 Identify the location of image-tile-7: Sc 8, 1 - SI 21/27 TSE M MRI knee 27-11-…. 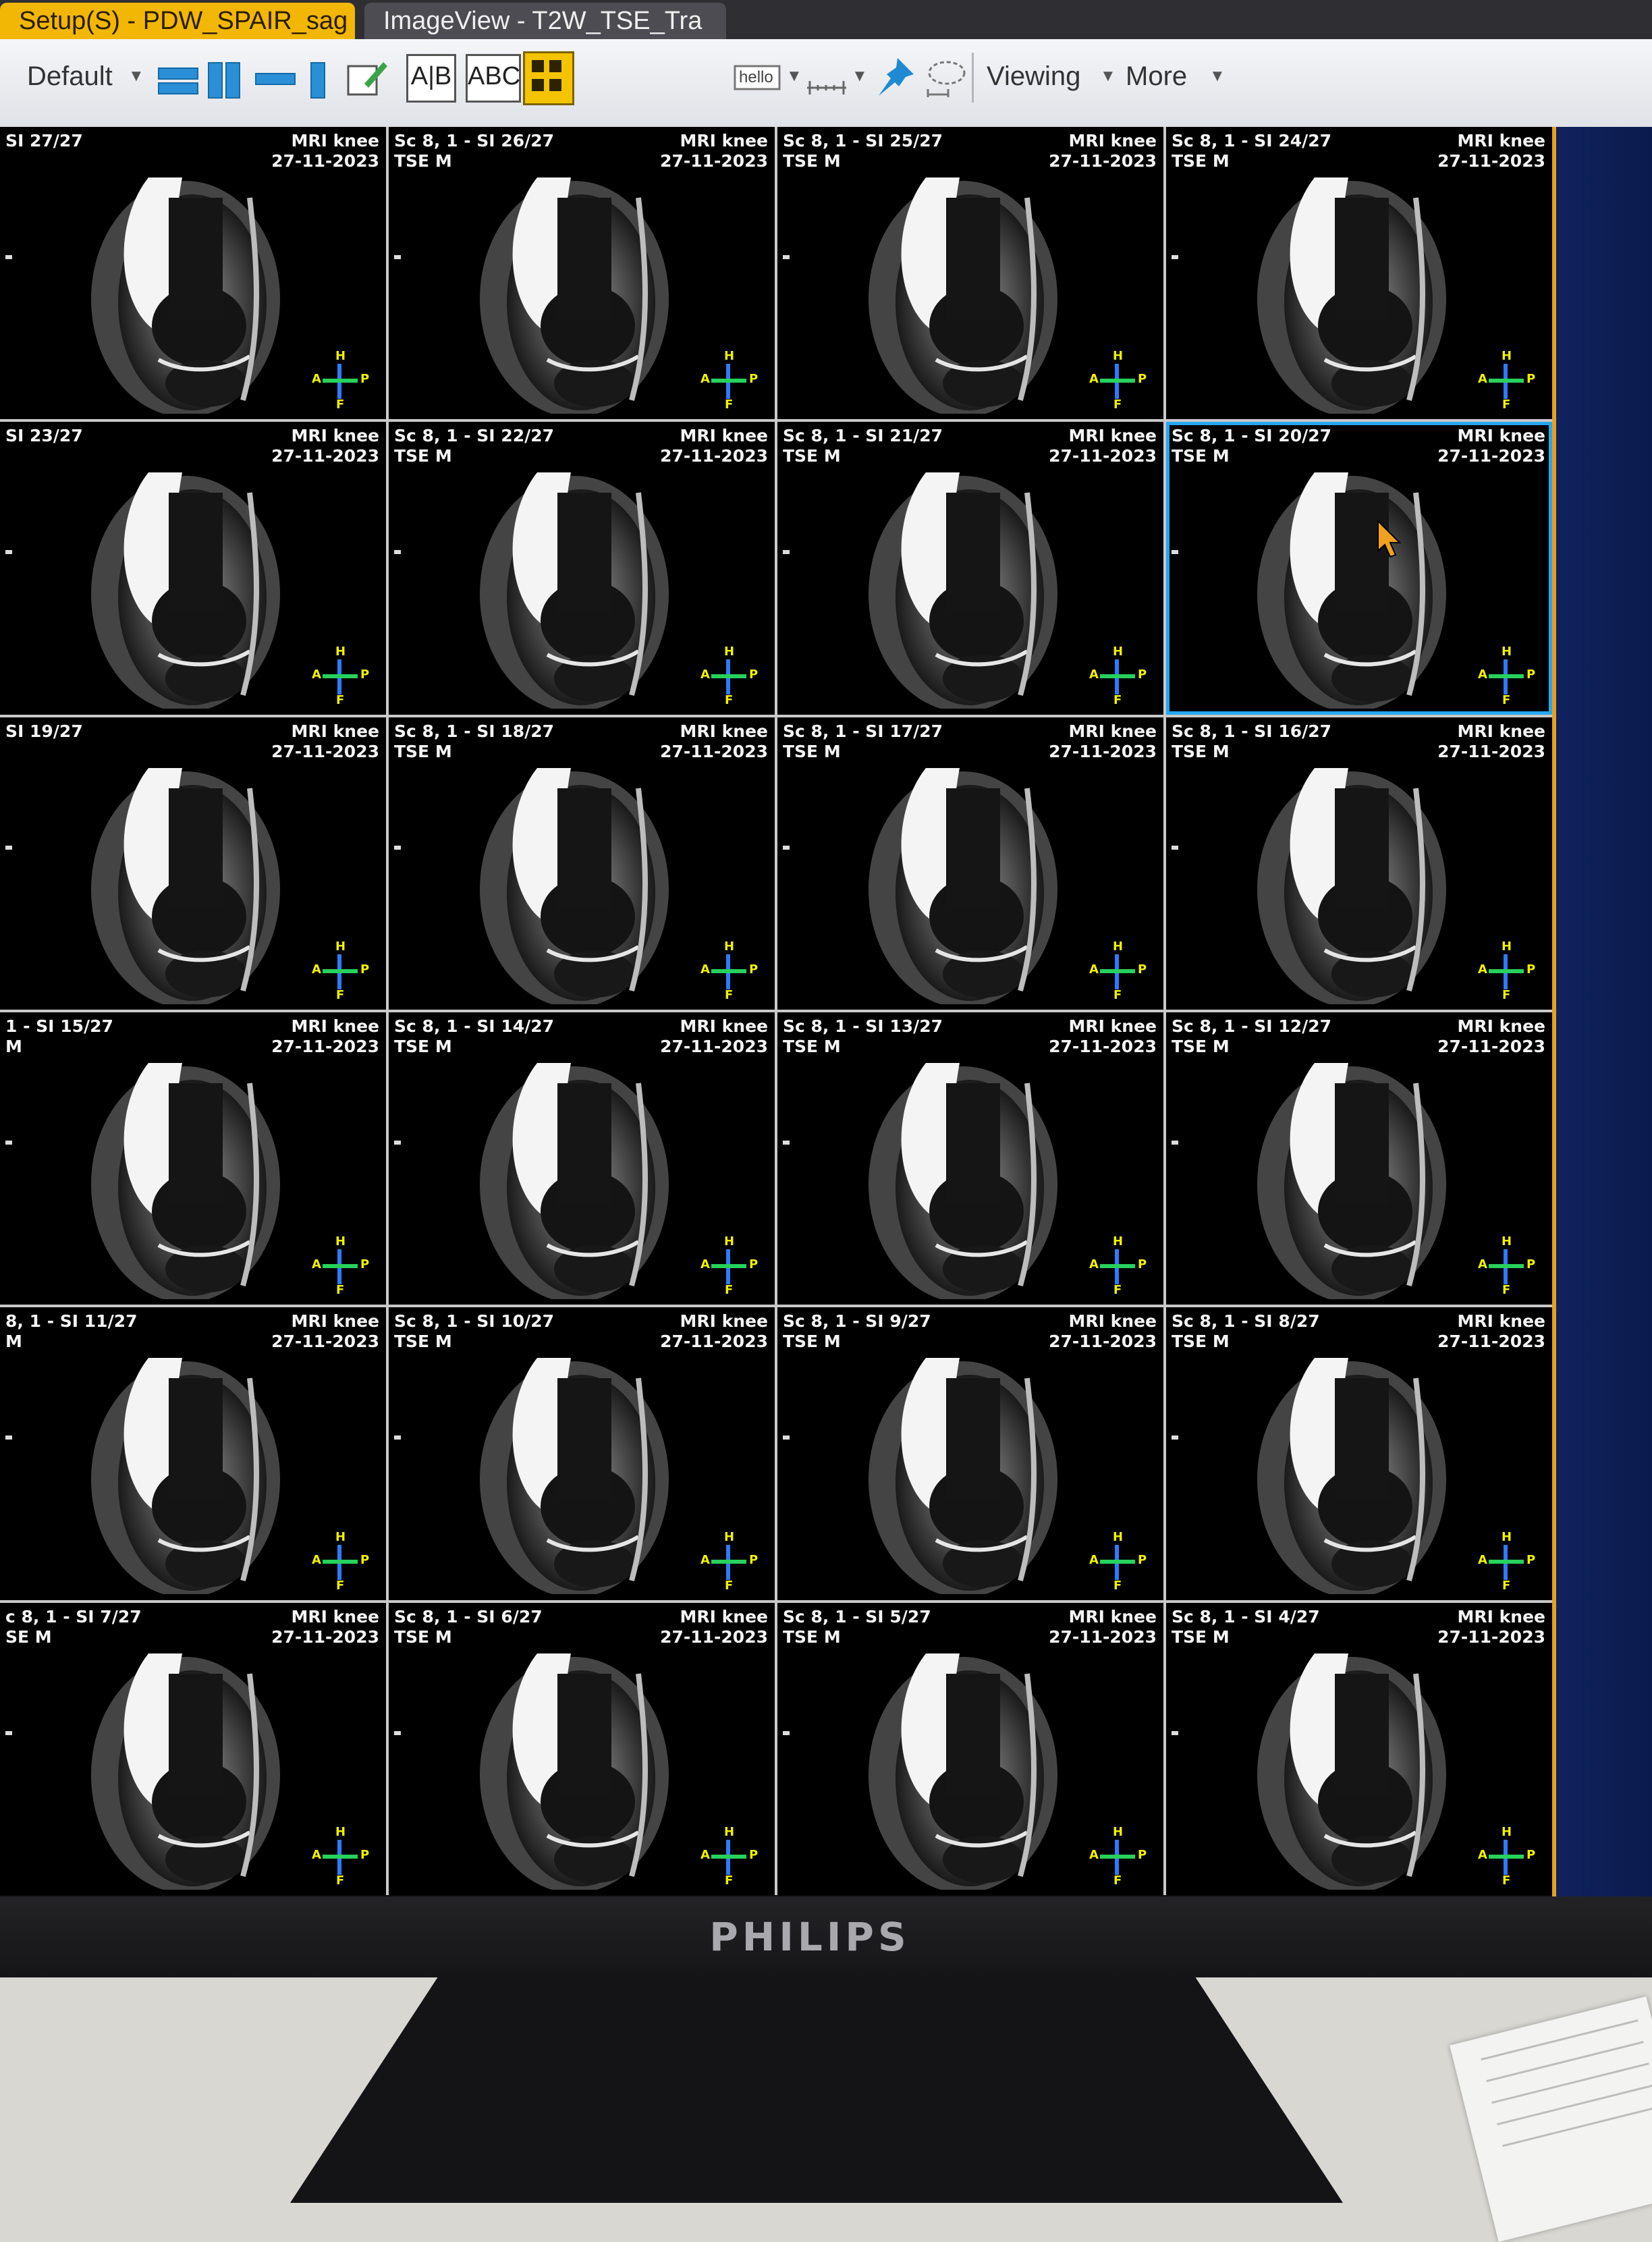
(970, 568).